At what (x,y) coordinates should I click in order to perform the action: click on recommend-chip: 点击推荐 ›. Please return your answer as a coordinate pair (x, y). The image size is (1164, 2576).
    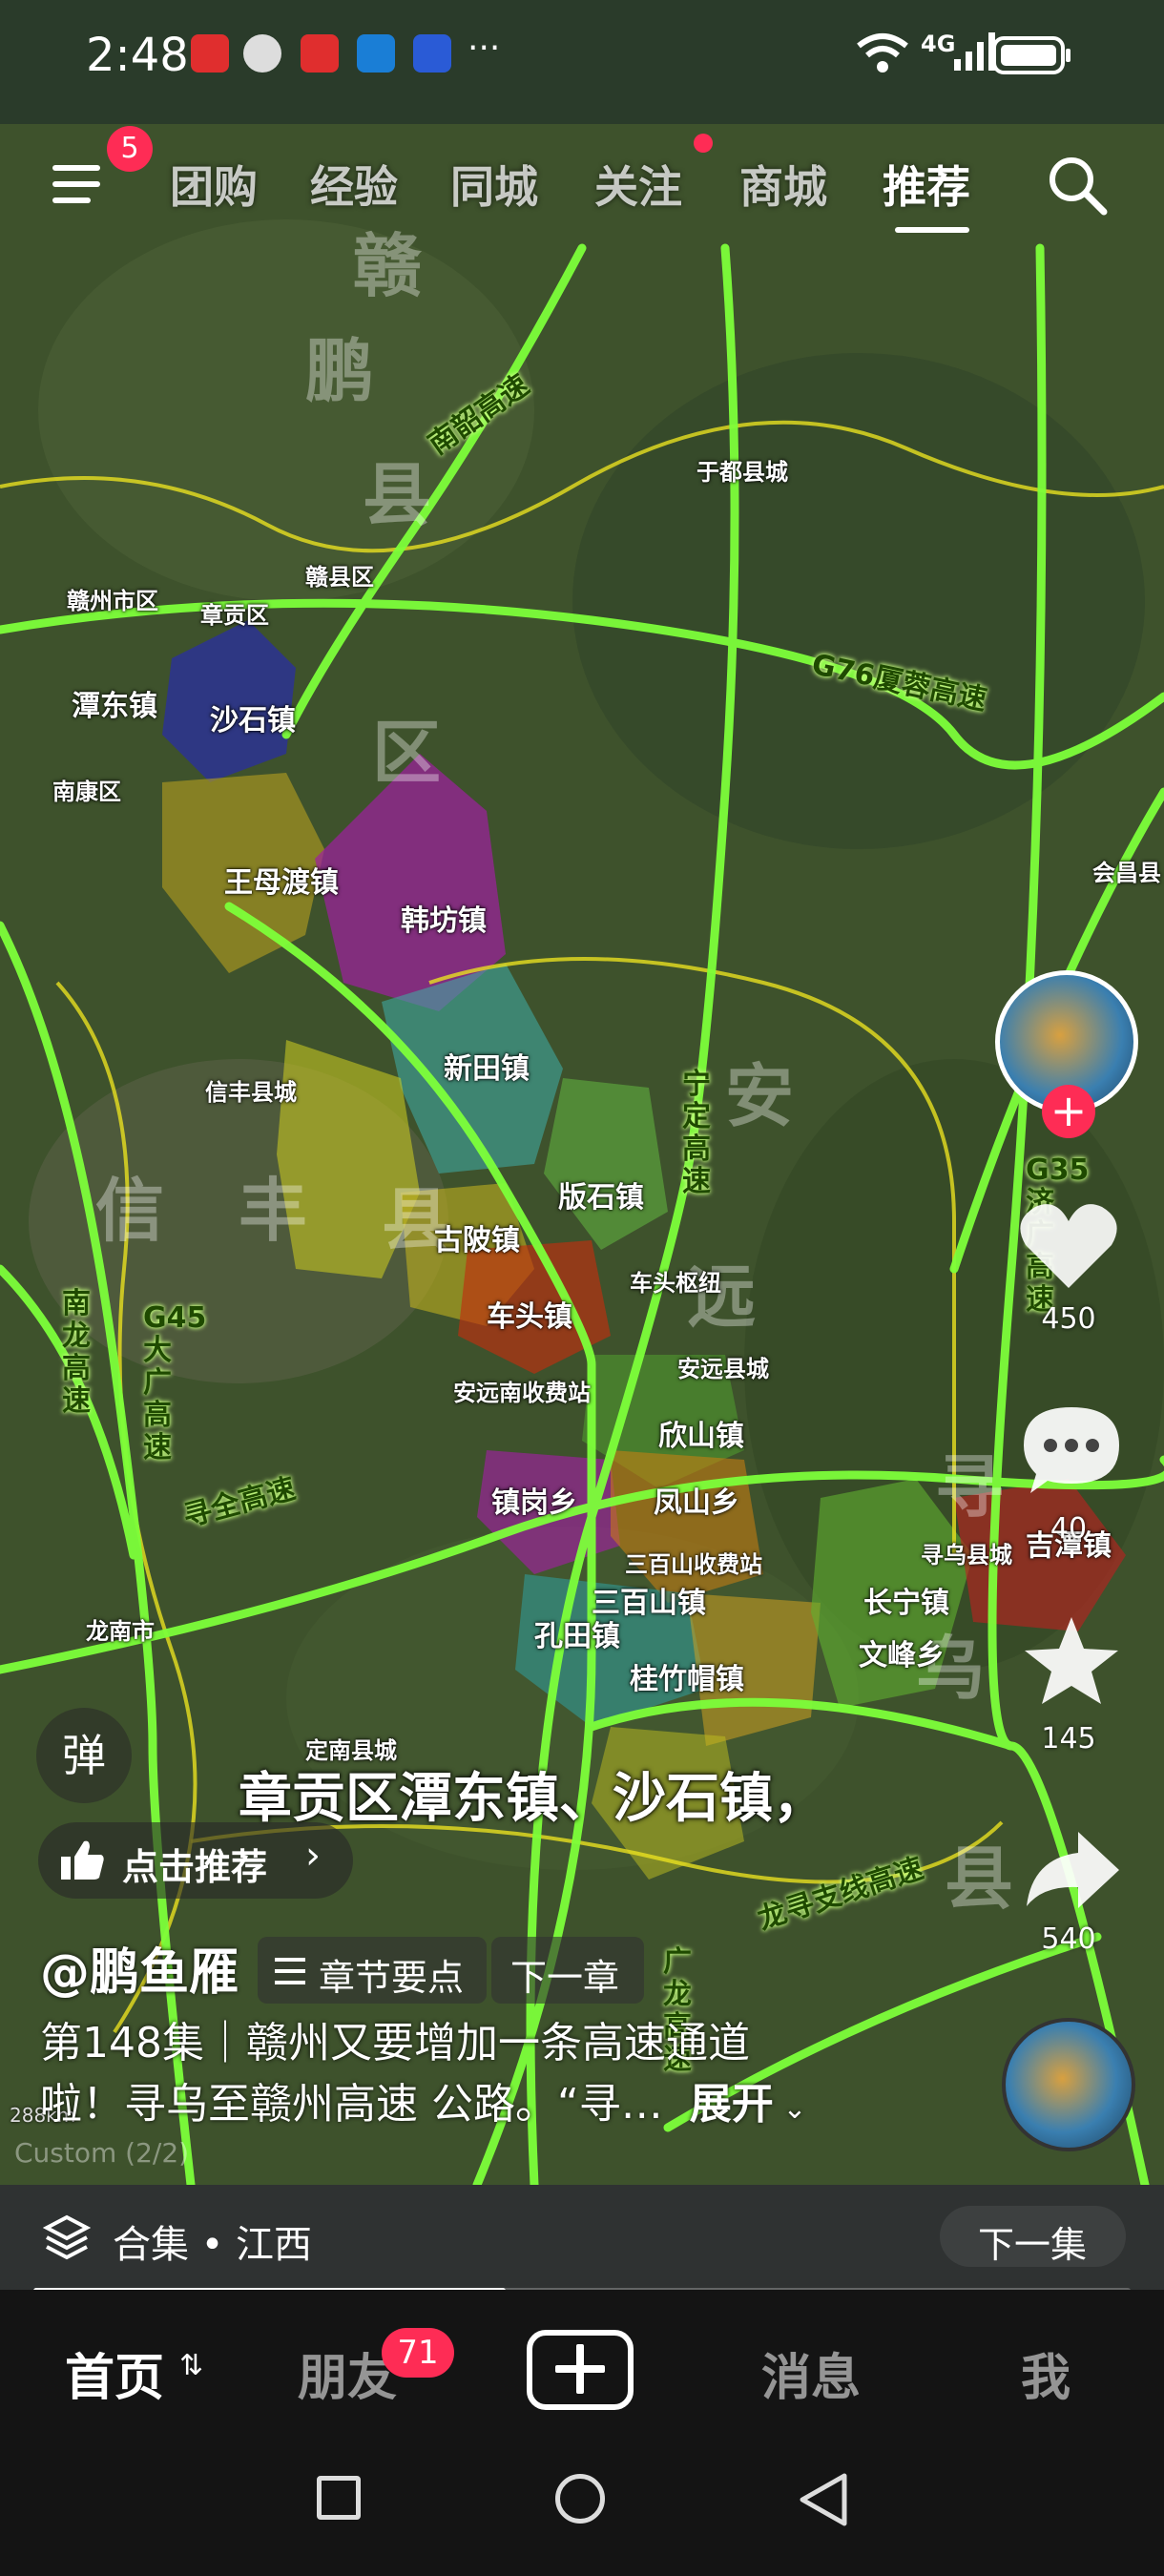
    Looking at the image, I should click on (195, 1860).